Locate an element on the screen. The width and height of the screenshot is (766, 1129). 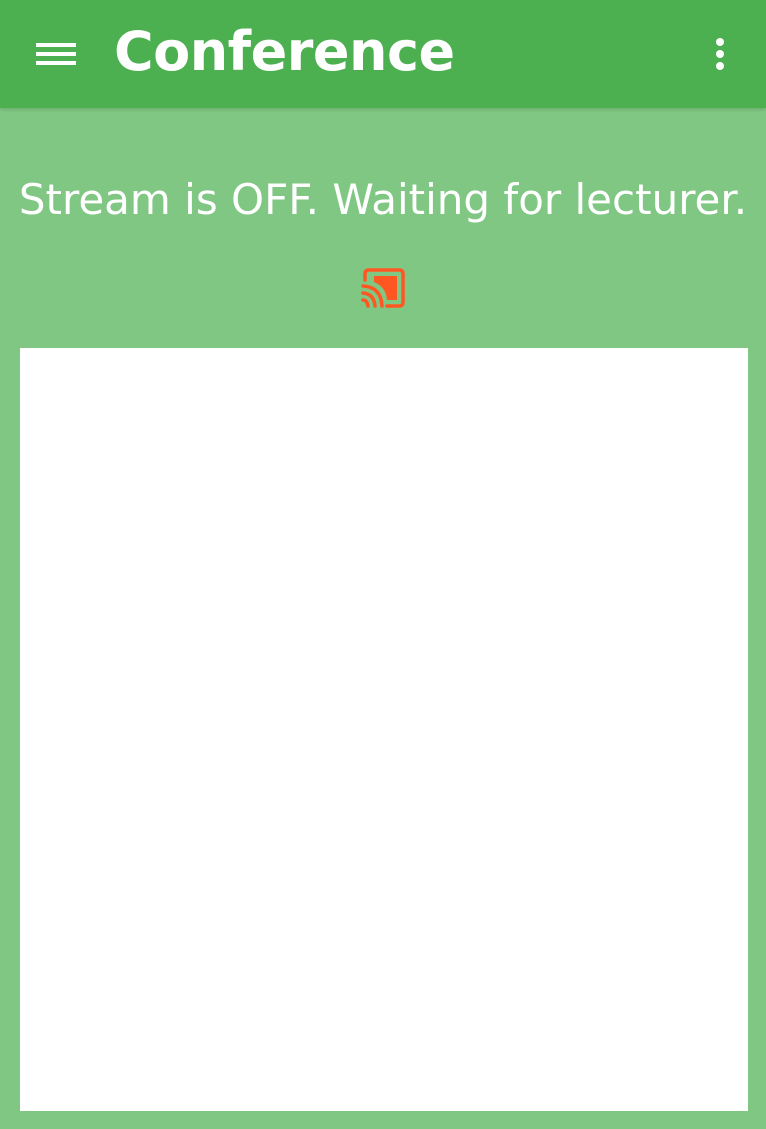
app-bar: Conference is located at coordinates (383, 54).